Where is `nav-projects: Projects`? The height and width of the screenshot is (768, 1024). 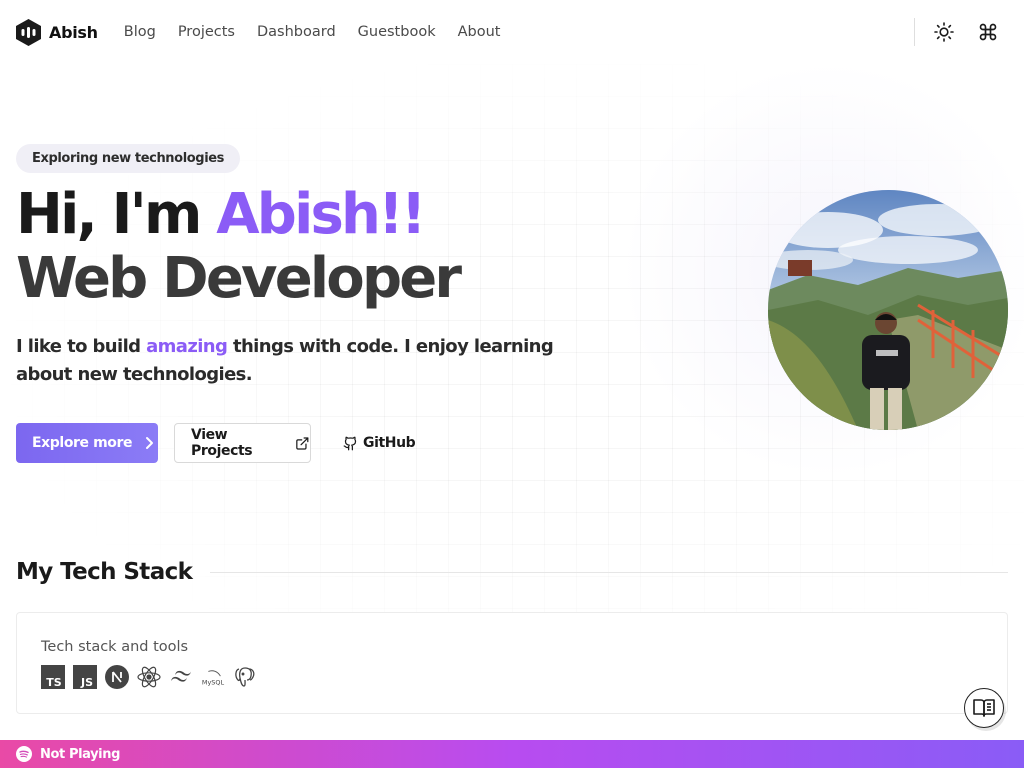 nav-projects: Projects is located at coordinates (206, 32).